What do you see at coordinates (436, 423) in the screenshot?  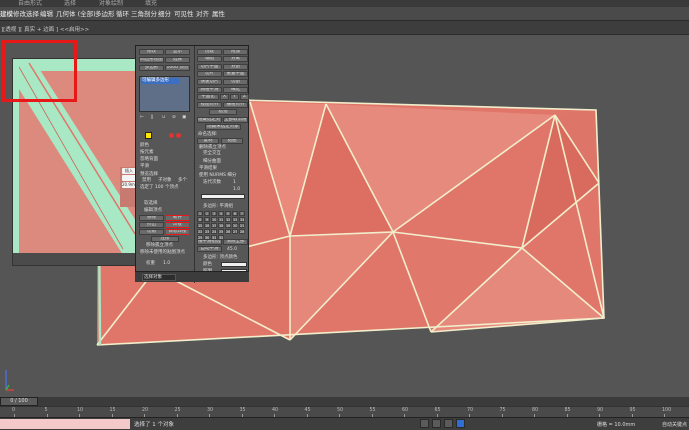 I see `isolate-icon` at bounding box center [436, 423].